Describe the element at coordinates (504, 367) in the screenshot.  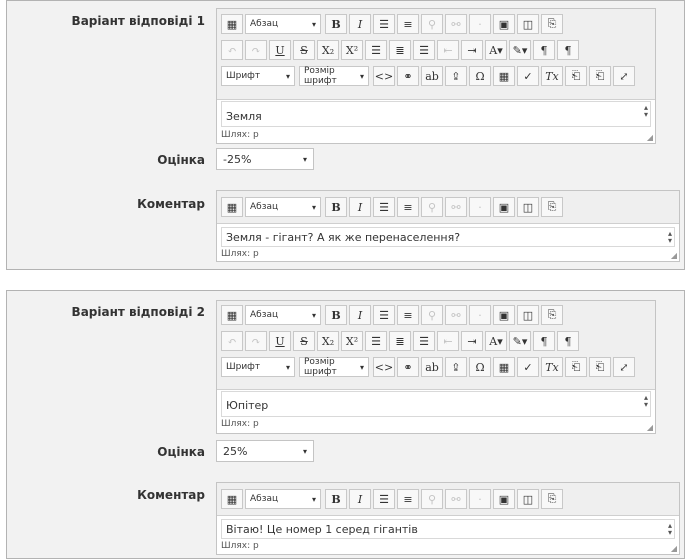
I see `table-button: ▦` at that location.